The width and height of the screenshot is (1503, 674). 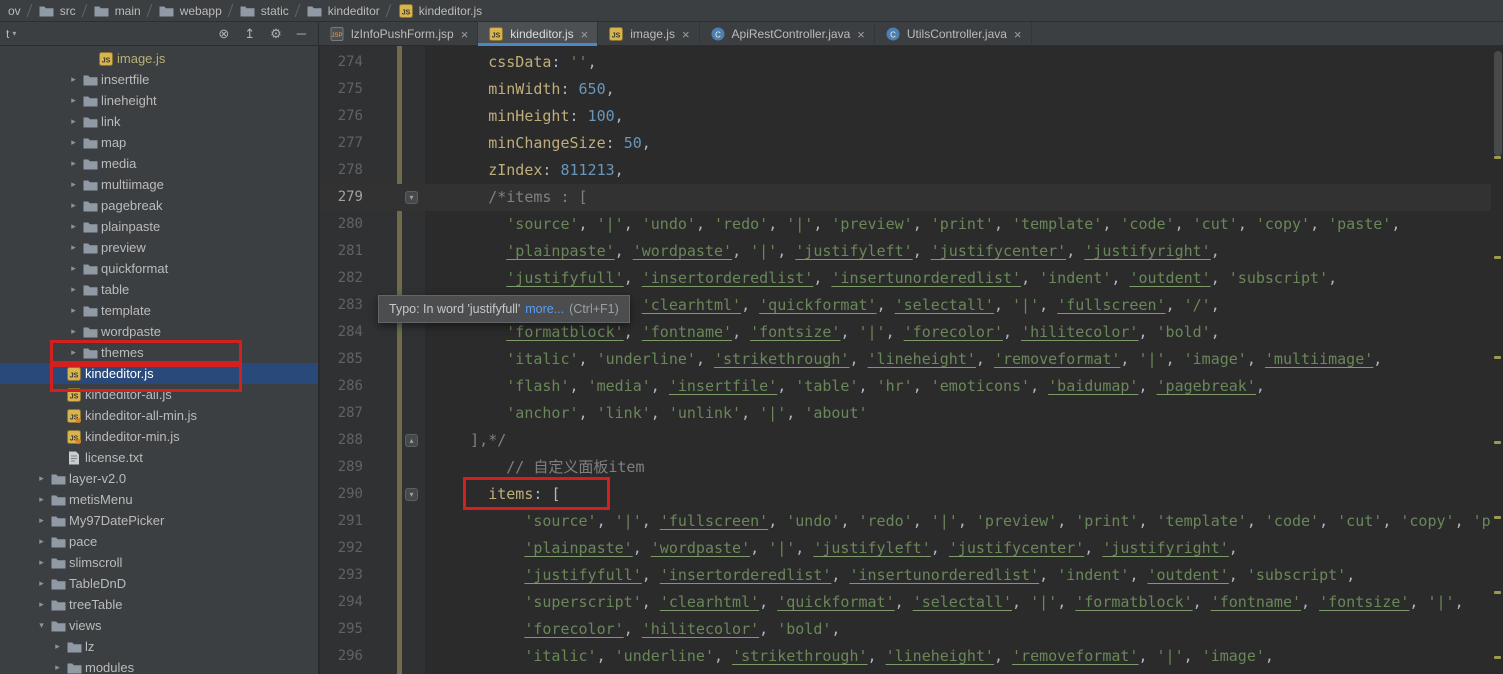 I want to click on tree-item-kindeditor-min.js: JS kindeditor-min.js, so click(x=159, y=436).